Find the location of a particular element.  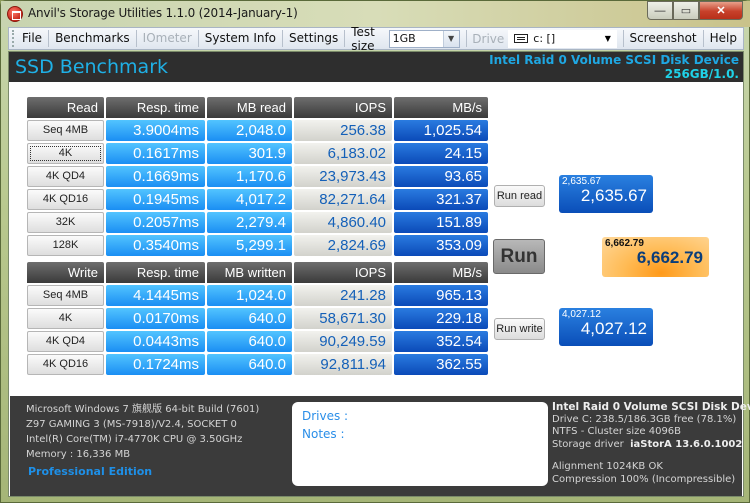

device-name: Intel Raid 0 Volume SCSI Disk Device is located at coordinates (614, 60).